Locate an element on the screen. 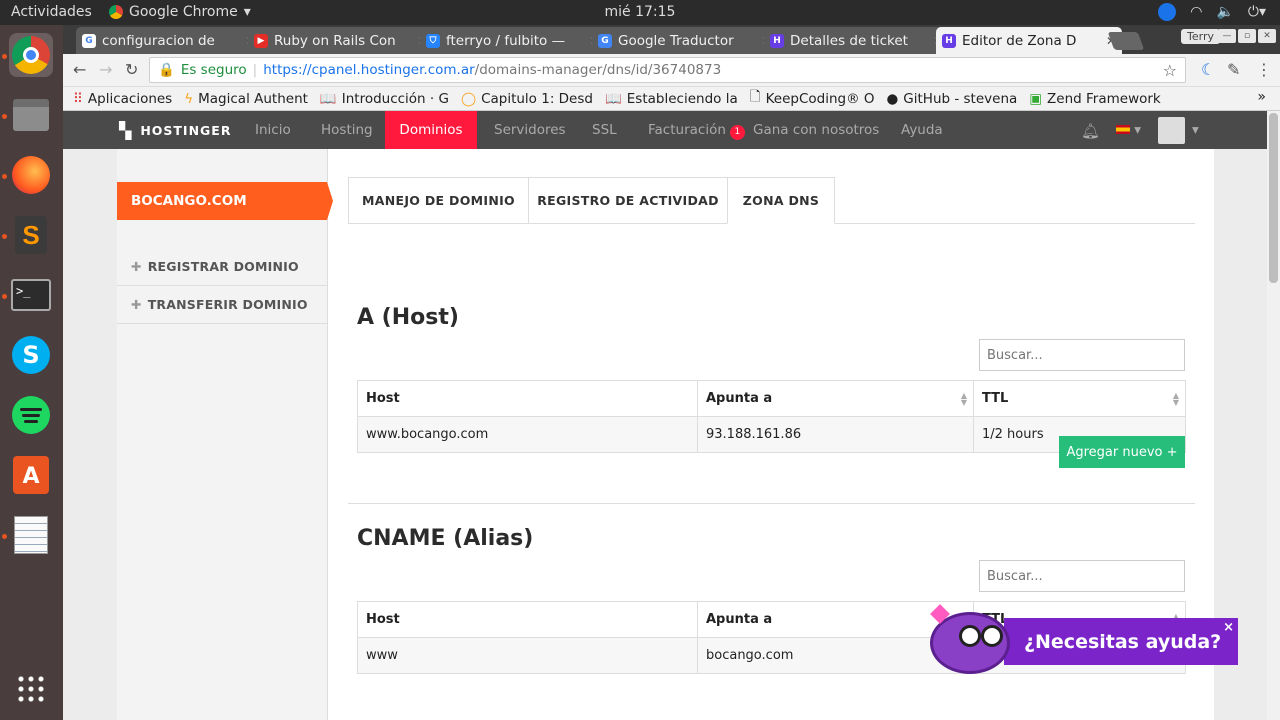 This screenshot has width=1280, height=720. browser-tab: HDetalles de ticket✕ is located at coordinates (857, 40).